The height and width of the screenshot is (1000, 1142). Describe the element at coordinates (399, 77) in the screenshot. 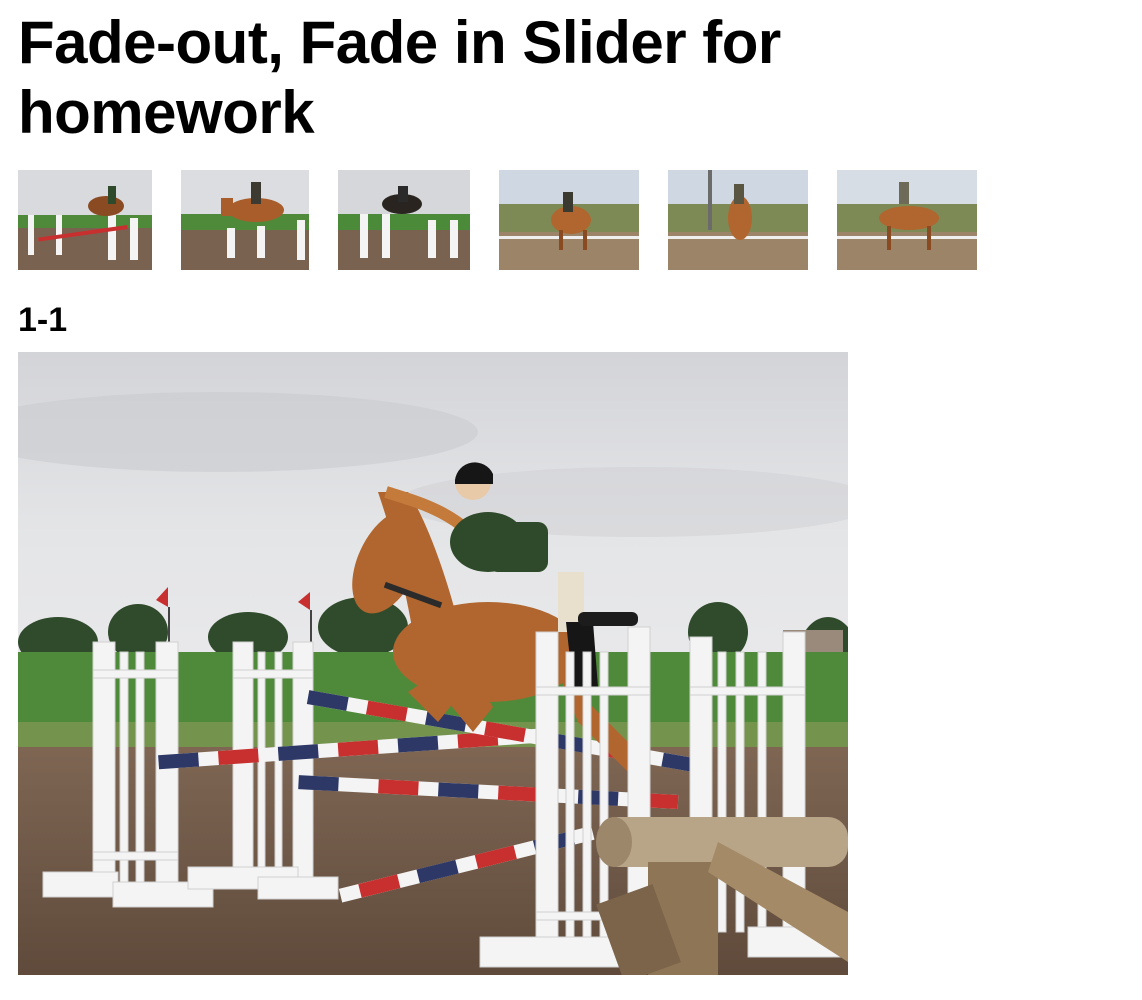

I see `page-title: Fade-out, Fade in Slider for homework` at that location.